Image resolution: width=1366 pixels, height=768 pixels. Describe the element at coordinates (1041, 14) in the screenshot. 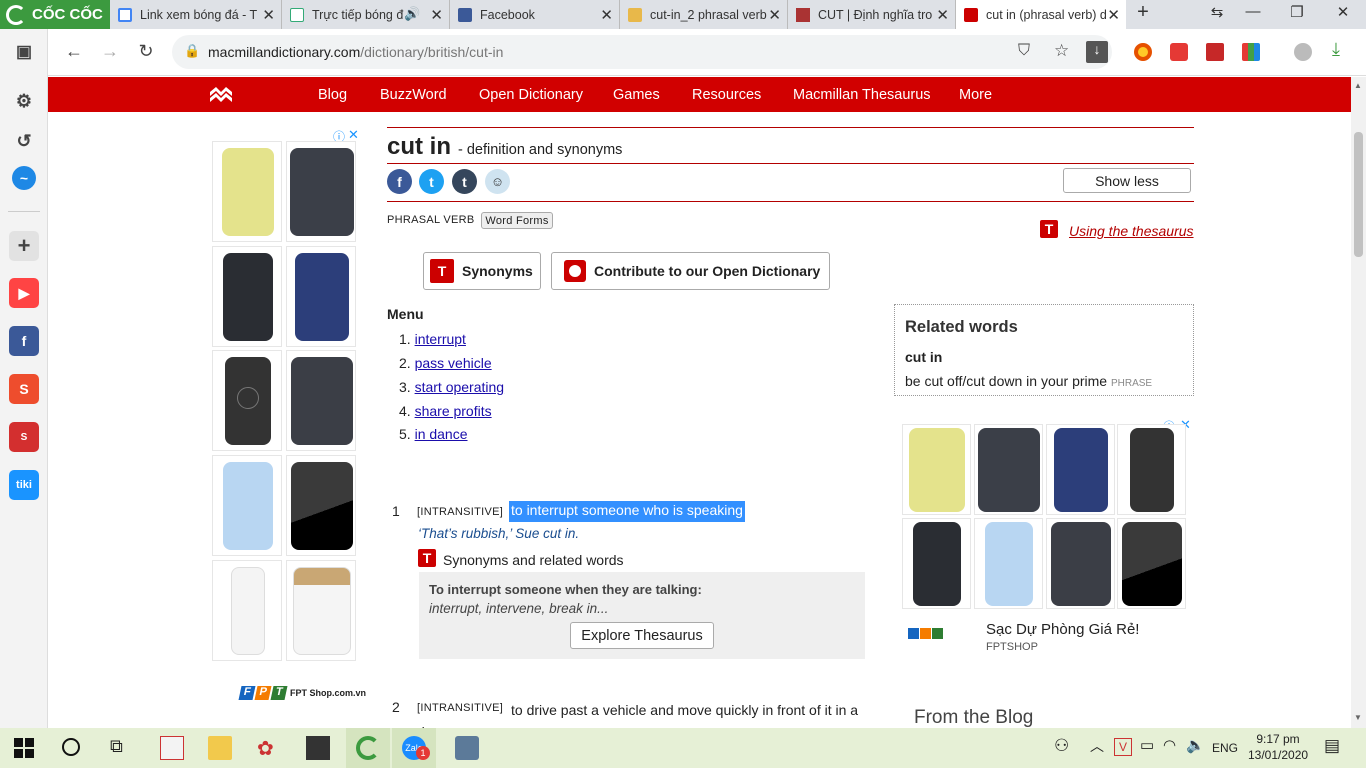

I see `tab-cut-in-macmillan: cut in (phrasal verb) d ✕` at that location.